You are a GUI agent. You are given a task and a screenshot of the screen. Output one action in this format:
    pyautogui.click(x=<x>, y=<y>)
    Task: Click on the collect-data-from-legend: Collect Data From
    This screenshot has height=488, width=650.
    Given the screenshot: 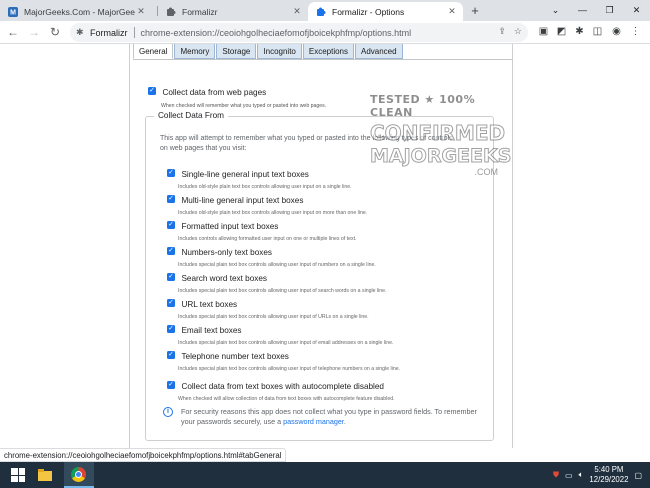 What is the action you would take?
    pyautogui.click(x=191, y=115)
    